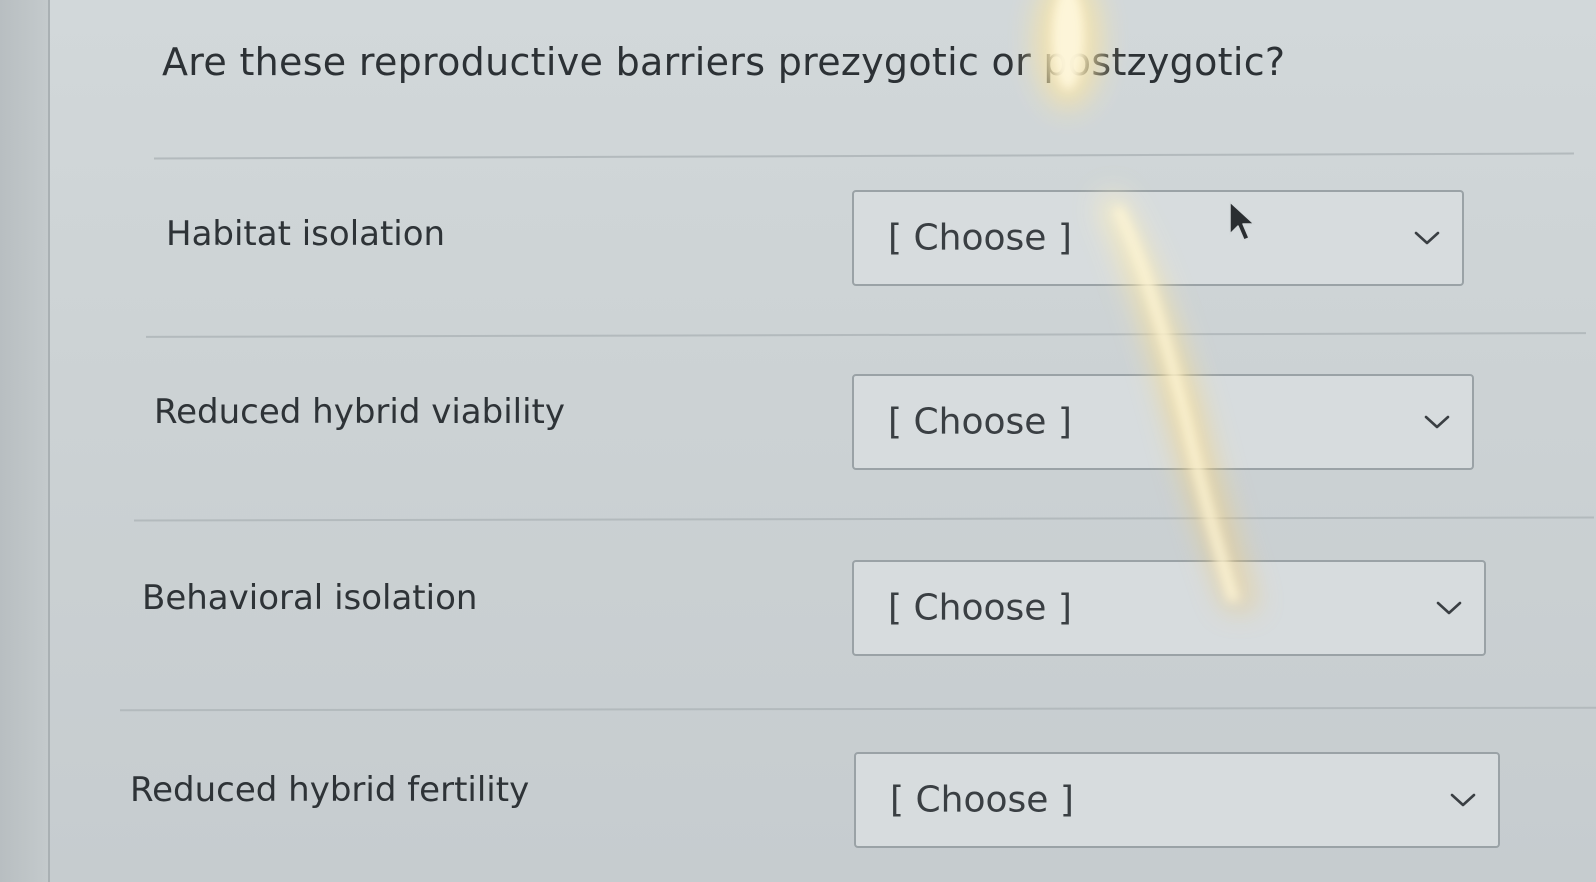 Image resolution: width=1596 pixels, height=882 pixels. Describe the element at coordinates (1242, 221) in the screenshot. I see `mouse-pointer-icon` at that location.